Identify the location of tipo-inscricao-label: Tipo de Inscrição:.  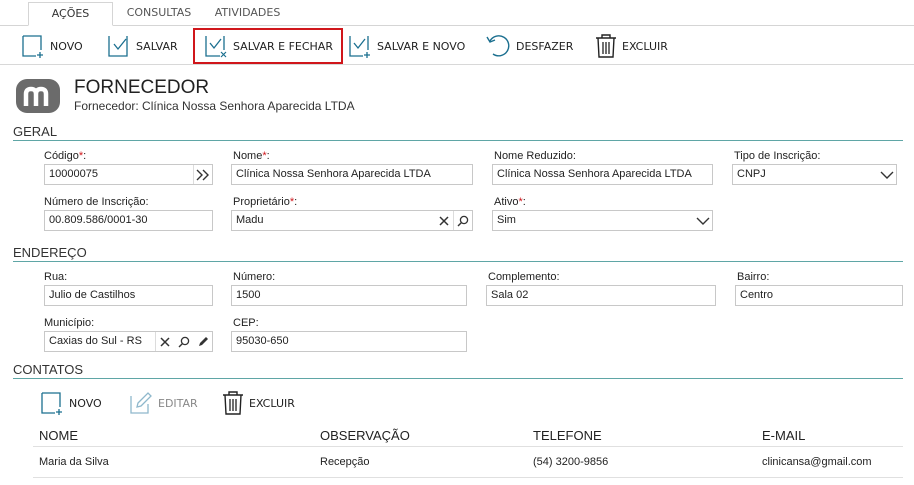
(777, 156).